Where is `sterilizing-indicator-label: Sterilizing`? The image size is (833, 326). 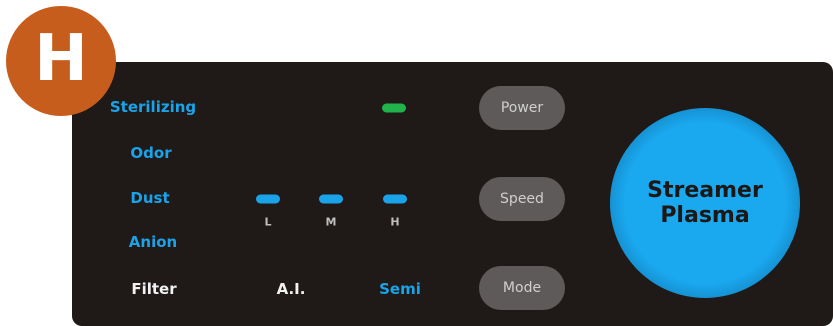
sterilizing-indicator-label: Sterilizing is located at coordinates (153, 107).